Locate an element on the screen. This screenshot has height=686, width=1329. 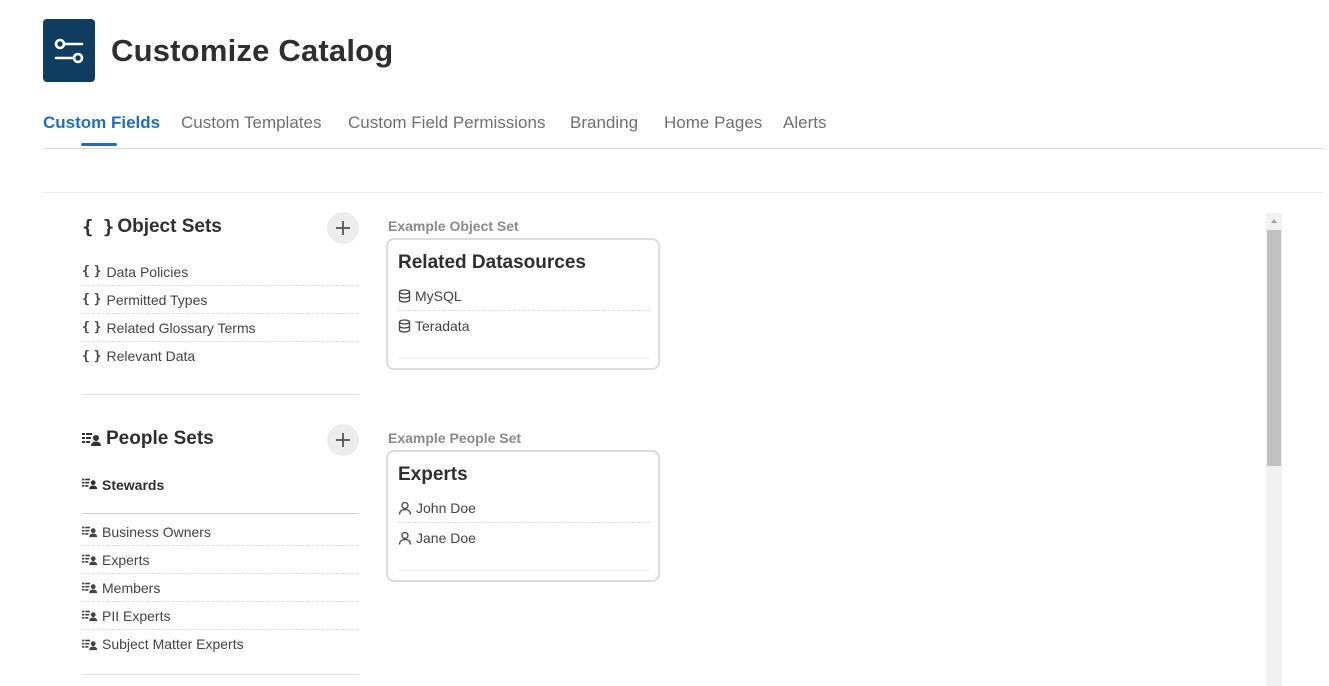
example-object-set-label: Example Object Set is located at coordinates (453, 226).